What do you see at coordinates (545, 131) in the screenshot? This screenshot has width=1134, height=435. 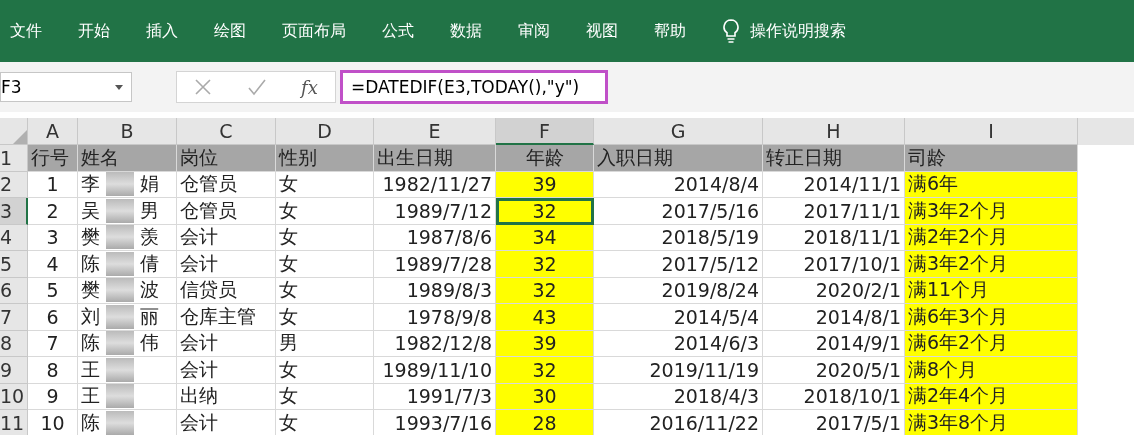 I see `column-header: F` at bounding box center [545, 131].